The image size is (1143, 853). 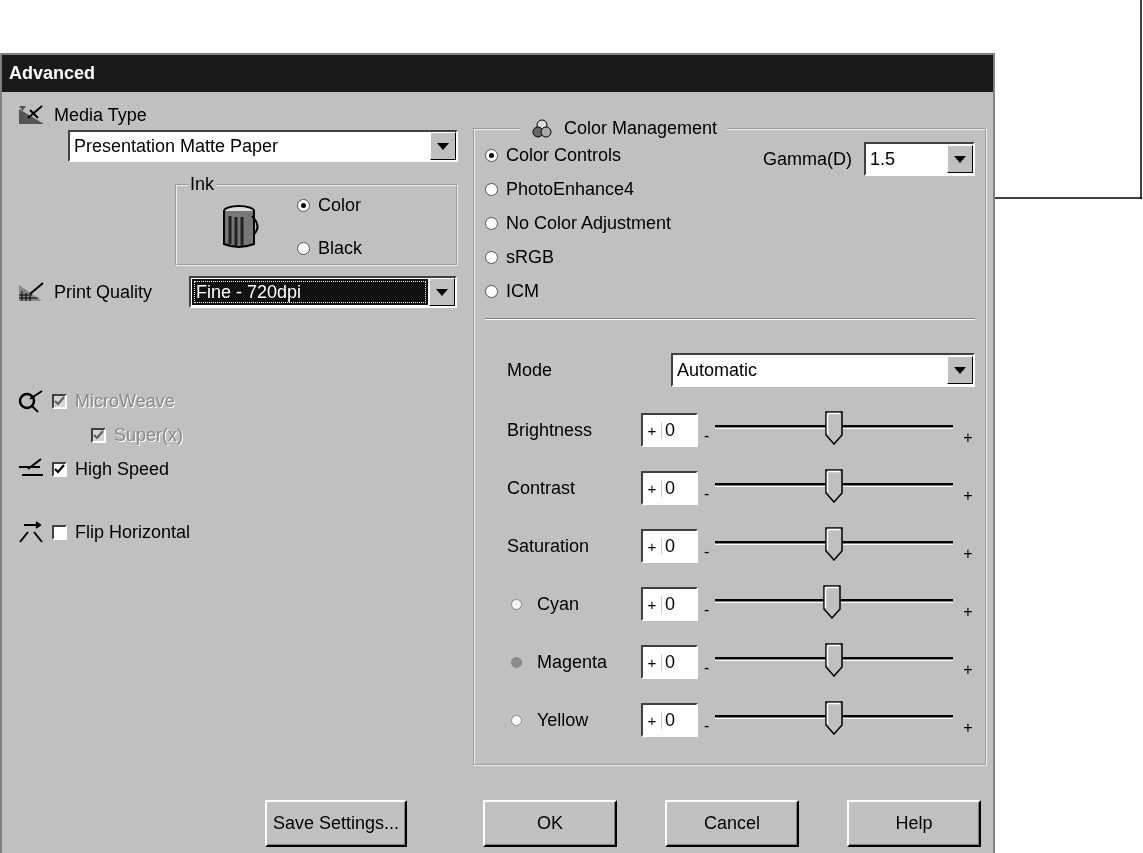 What do you see at coordinates (919, 159) in the screenshot?
I see `gamma-dropdown: 1.5` at bounding box center [919, 159].